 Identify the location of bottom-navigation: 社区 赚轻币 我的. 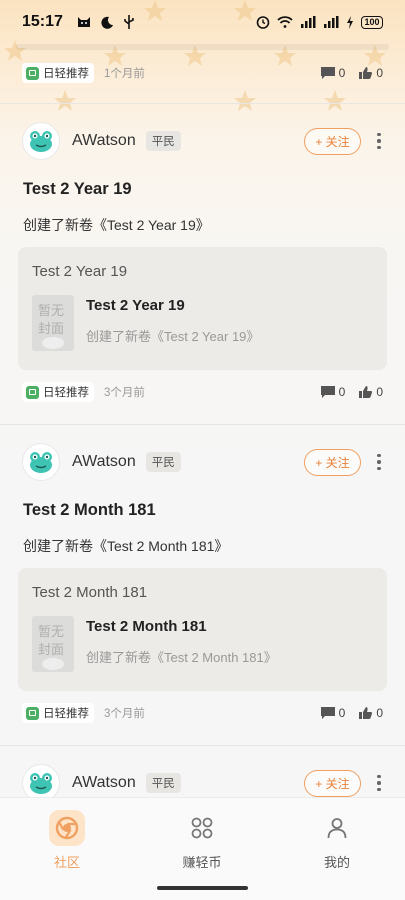
(202, 848).